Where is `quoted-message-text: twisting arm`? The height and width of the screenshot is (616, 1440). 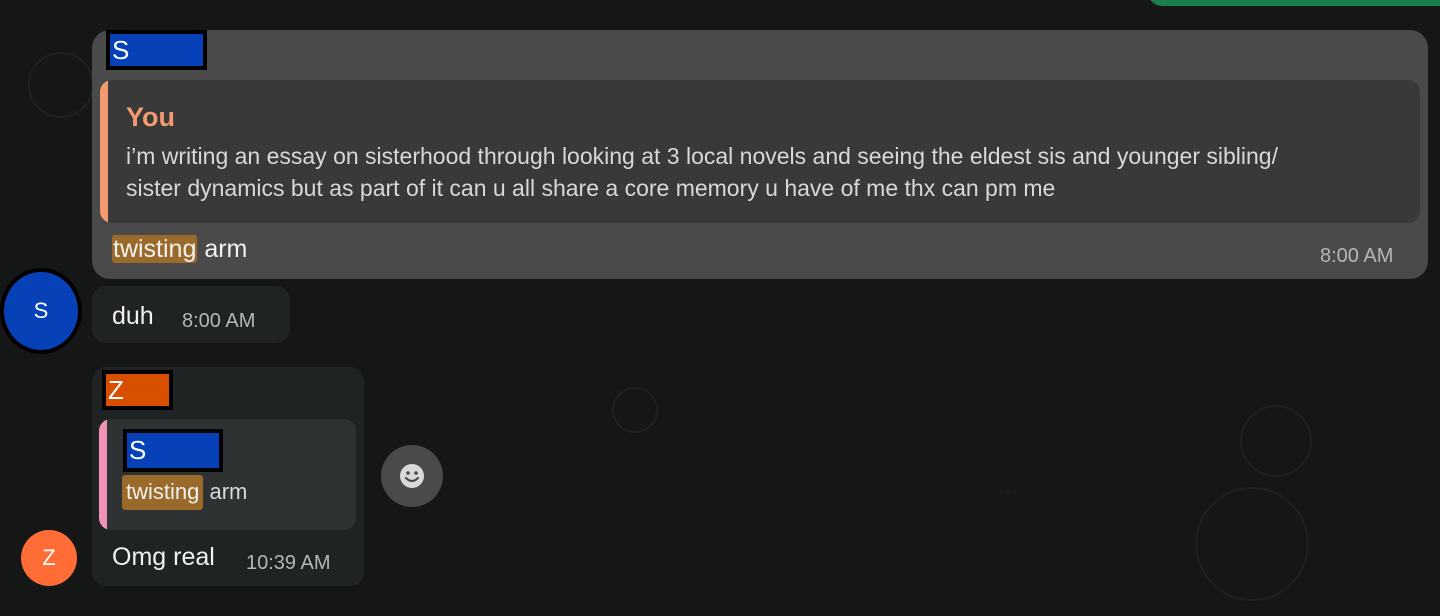
quoted-message-text: twisting arm is located at coordinates (185, 492).